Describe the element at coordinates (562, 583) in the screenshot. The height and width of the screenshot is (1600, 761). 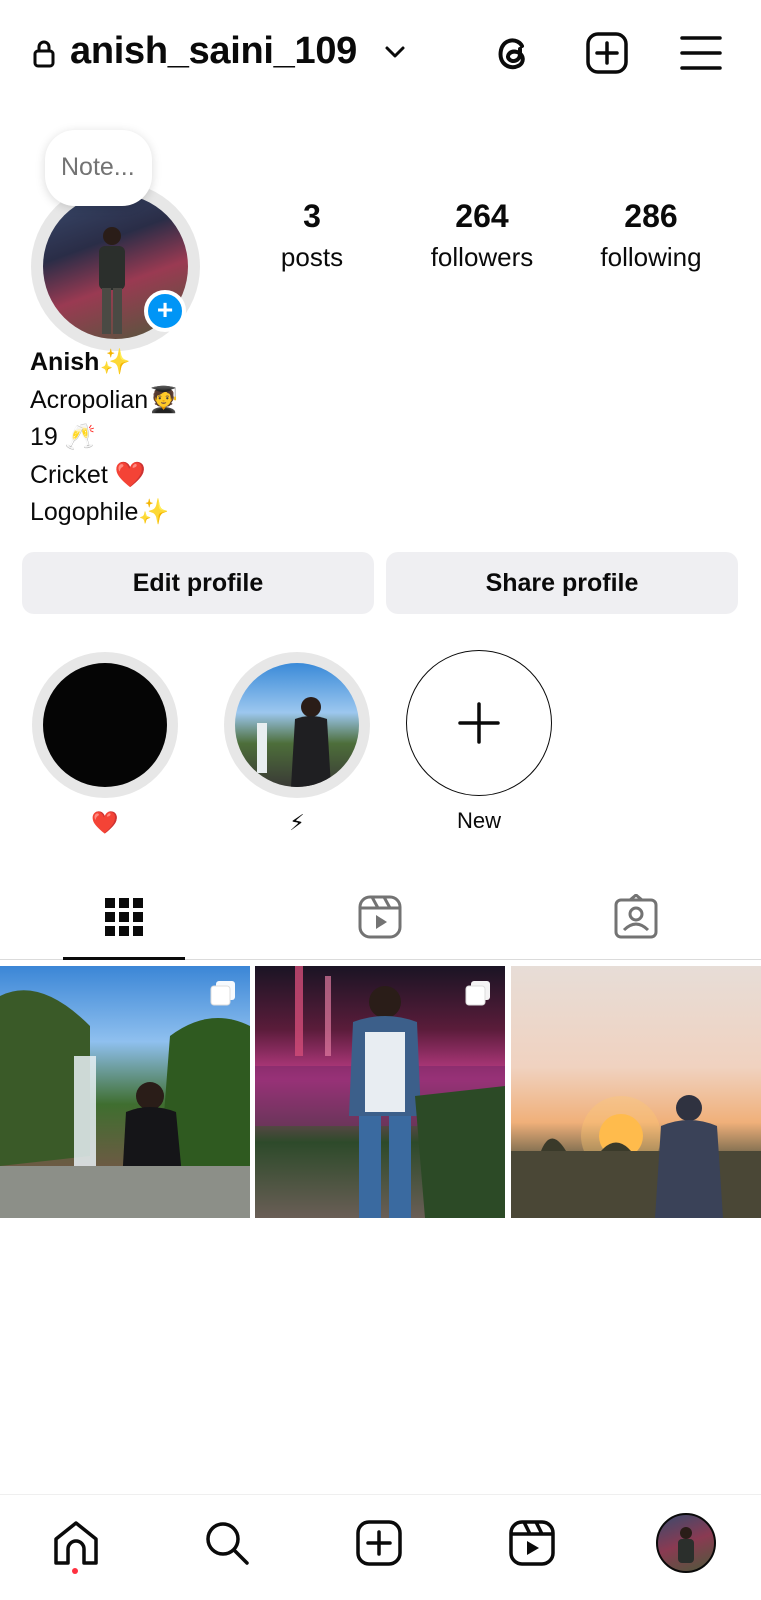
I see `share-profile-button: Share profile` at that location.